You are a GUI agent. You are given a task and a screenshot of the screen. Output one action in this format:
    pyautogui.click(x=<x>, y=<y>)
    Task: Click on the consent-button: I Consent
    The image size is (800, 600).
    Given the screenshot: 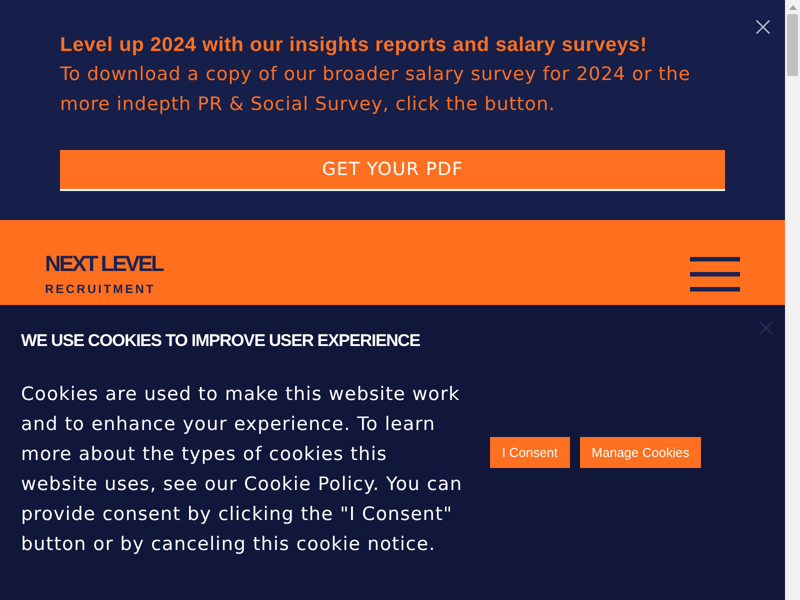 What is the action you would take?
    pyautogui.click(x=530, y=452)
    